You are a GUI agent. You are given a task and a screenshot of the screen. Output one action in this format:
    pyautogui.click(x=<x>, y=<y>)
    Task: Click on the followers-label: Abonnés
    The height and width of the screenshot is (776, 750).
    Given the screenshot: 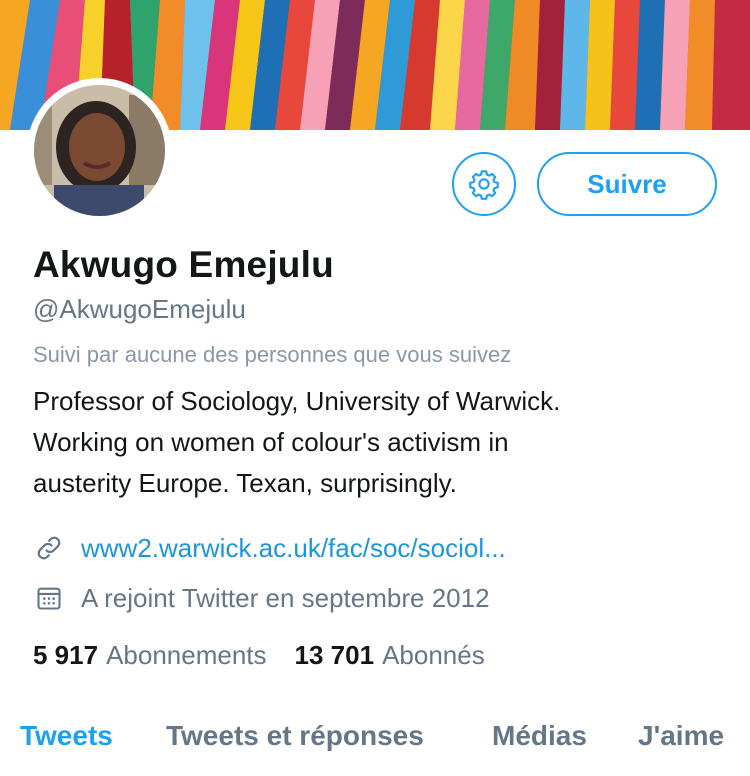 What is the action you would take?
    pyautogui.click(x=433, y=655)
    